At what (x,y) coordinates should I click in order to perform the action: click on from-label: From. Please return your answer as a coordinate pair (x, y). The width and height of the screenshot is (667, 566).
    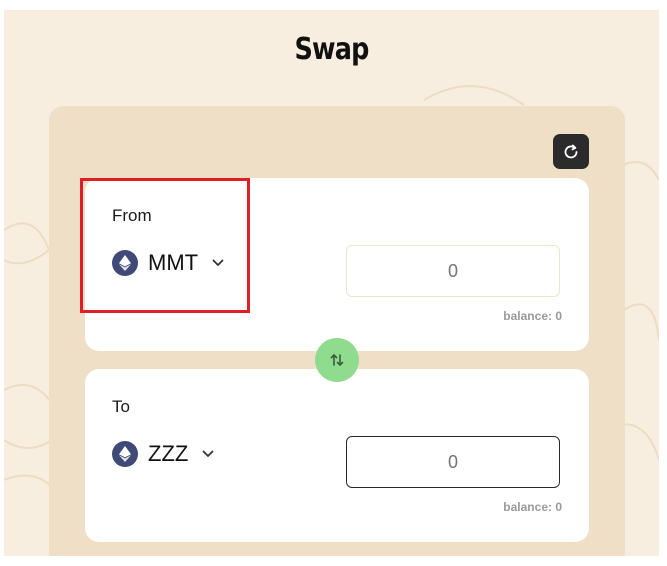
    Looking at the image, I should click on (132, 215).